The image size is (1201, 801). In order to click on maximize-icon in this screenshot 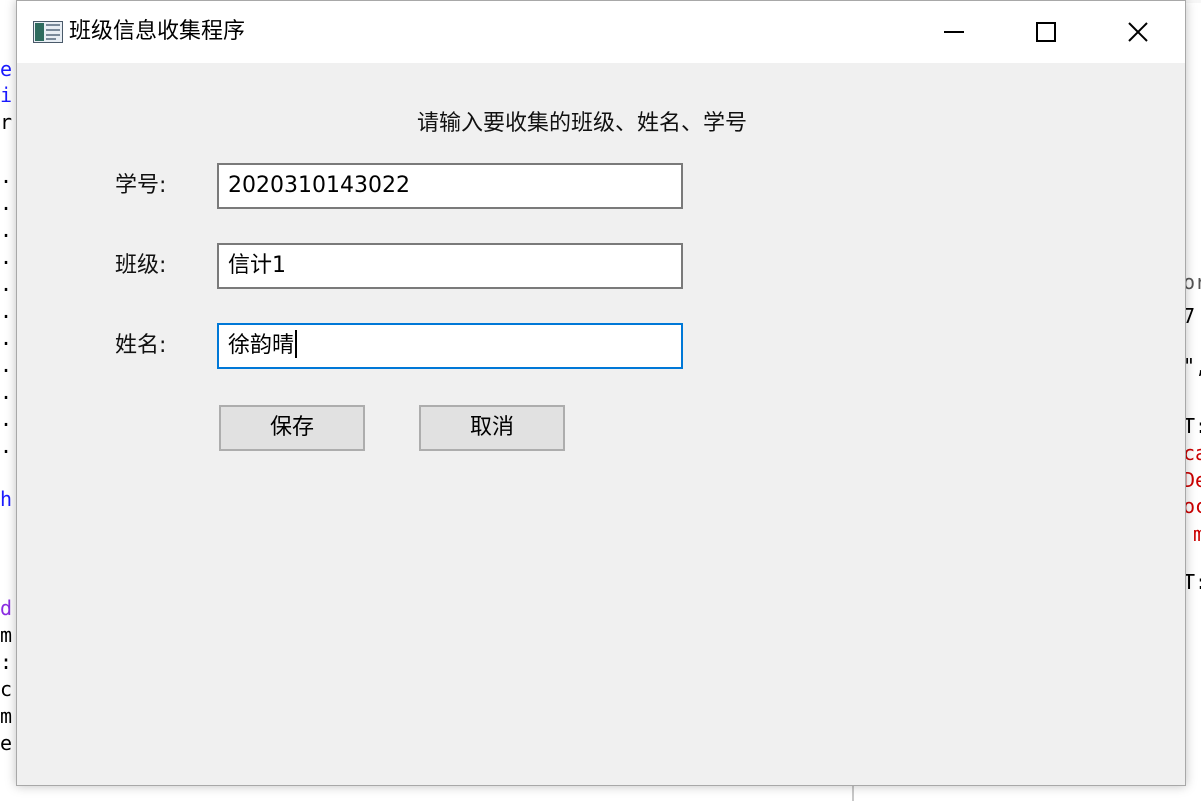, I will do `click(1046, 32)`.